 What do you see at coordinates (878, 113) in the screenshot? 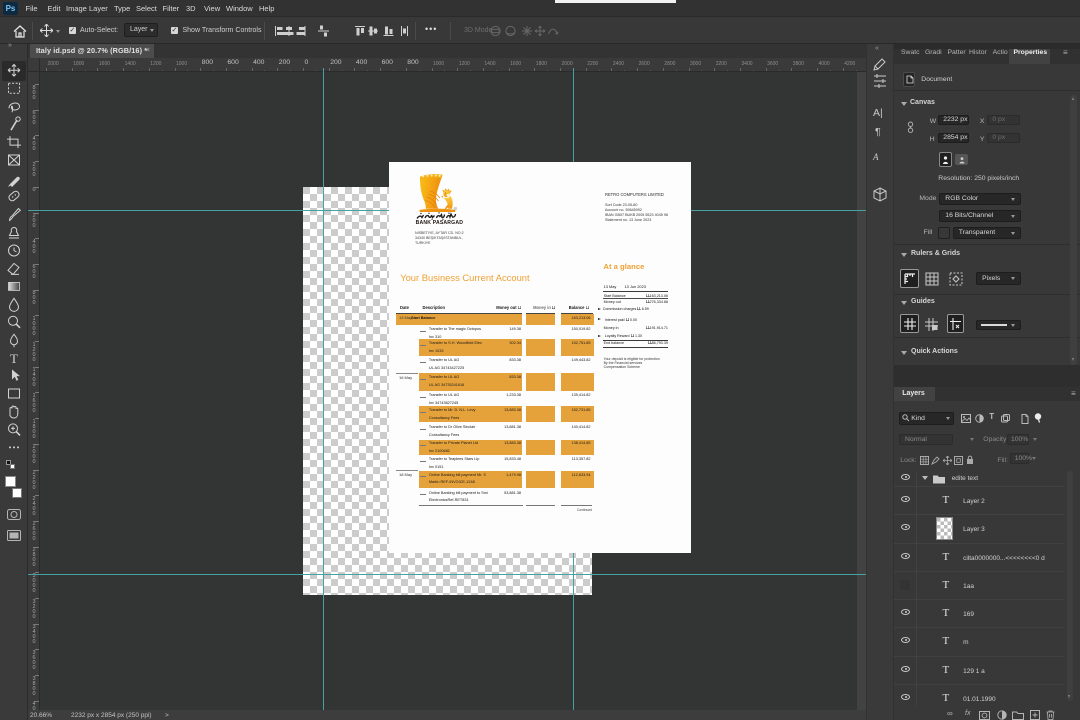
I see `svg-text: A|` at bounding box center [878, 113].